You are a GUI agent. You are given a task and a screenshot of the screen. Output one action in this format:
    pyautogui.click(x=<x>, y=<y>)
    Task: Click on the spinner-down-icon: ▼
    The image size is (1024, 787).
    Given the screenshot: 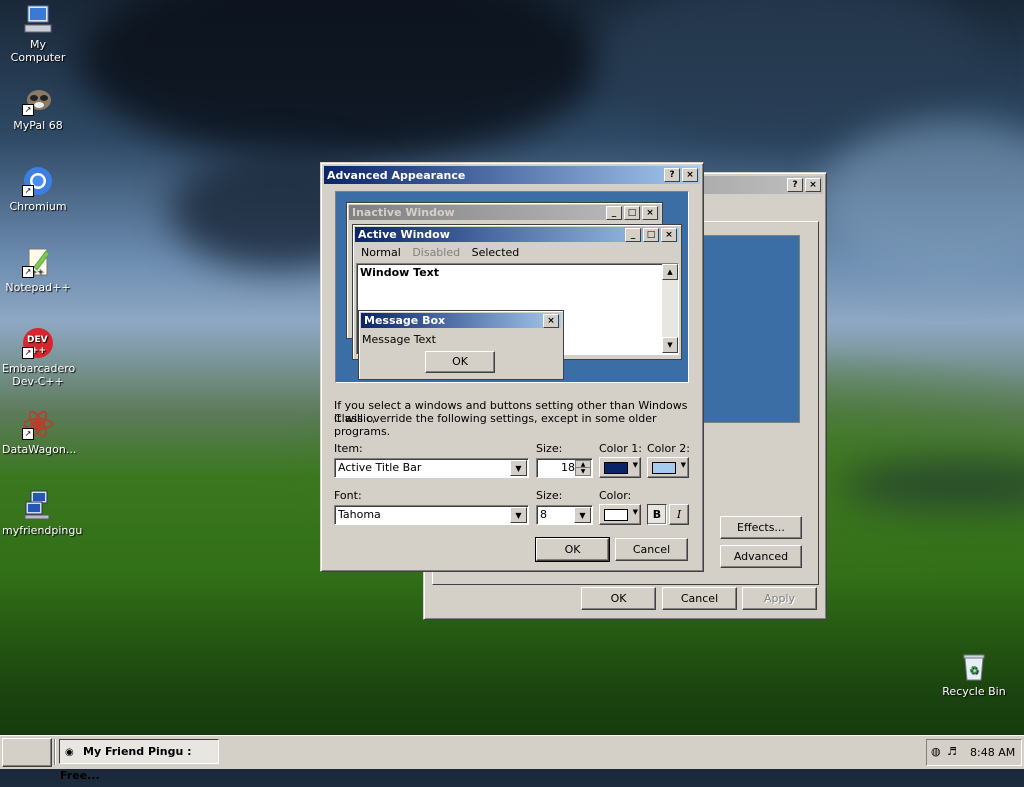 What is the action you would take?
    pyautogui.click(x=583, y=471)
    